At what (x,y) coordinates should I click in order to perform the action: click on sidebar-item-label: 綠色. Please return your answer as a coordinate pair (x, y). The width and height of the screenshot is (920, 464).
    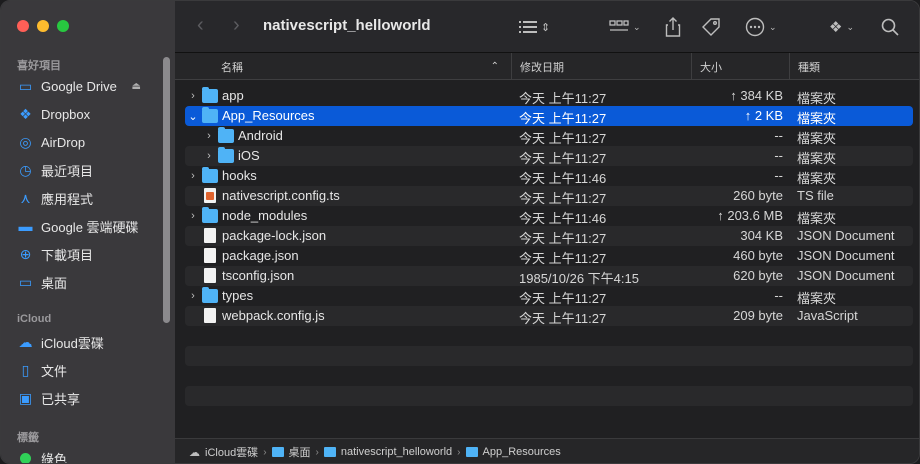
    Looking at the image, I should click on (54, 457).